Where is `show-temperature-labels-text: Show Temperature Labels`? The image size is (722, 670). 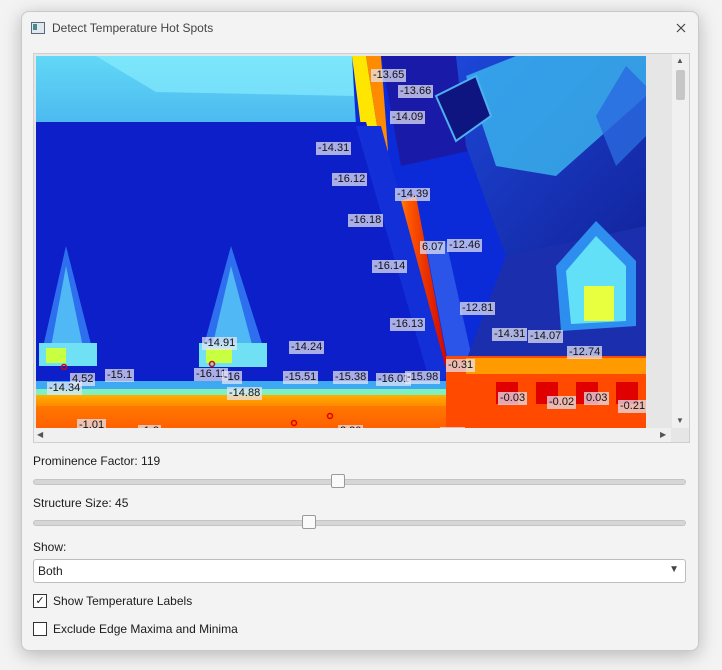
show-temperature-labels-text: Show Temperature Labels is located at coordinates (123, 601).